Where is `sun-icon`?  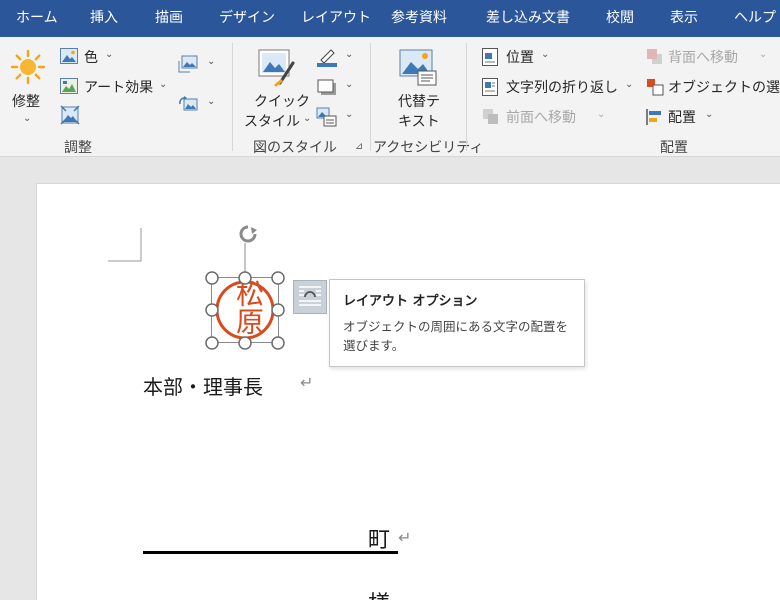
sun-icon is located at coordinates (28, 67).